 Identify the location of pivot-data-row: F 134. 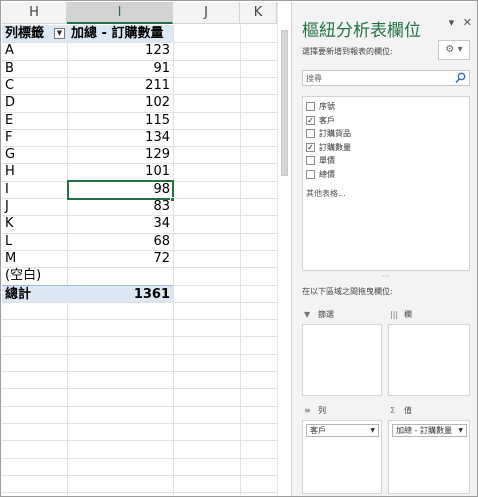
(87, 137).